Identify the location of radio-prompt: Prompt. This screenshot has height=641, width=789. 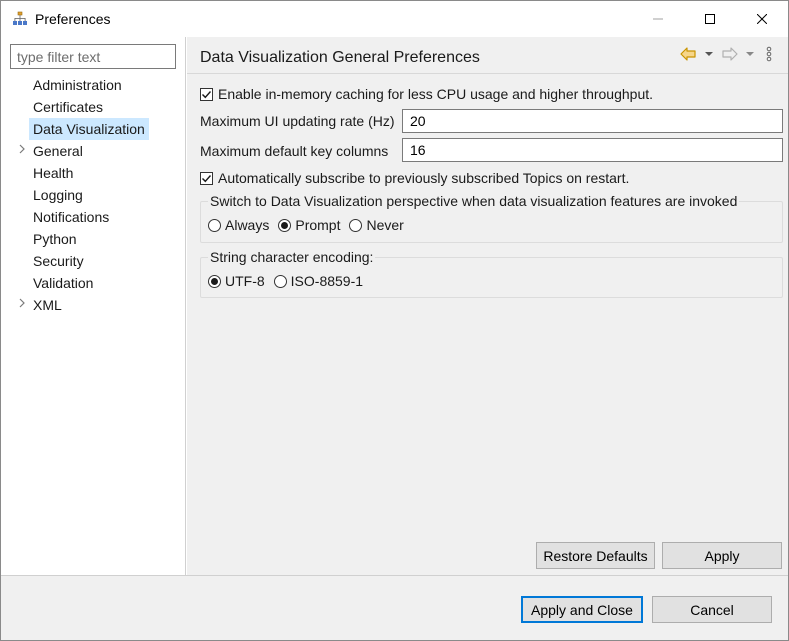
(309, 225).